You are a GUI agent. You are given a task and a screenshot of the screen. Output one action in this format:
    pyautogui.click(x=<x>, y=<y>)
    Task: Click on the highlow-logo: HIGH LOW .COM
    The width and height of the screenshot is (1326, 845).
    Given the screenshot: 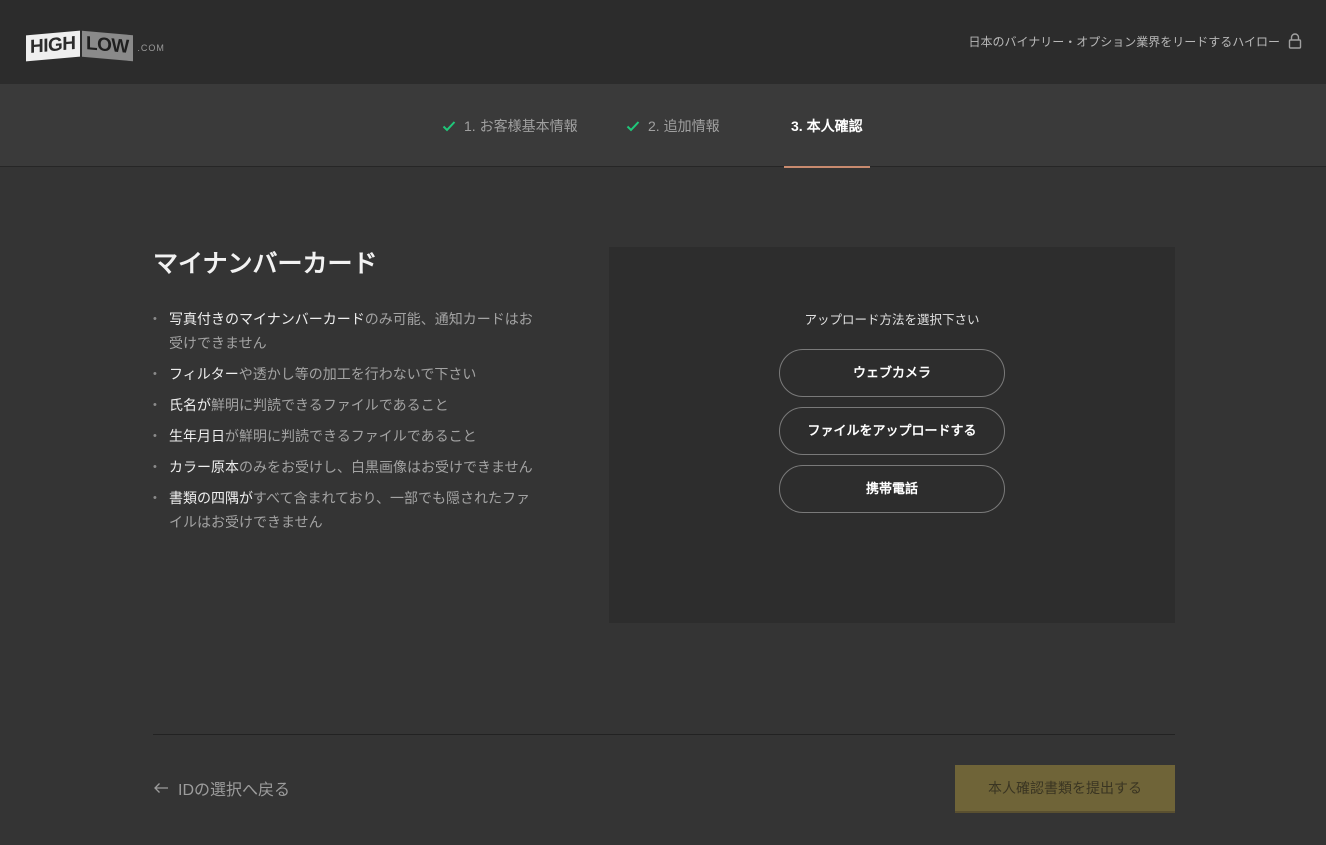 What is the action you would take?
    pyautogui.click(x=95, y=43)
    